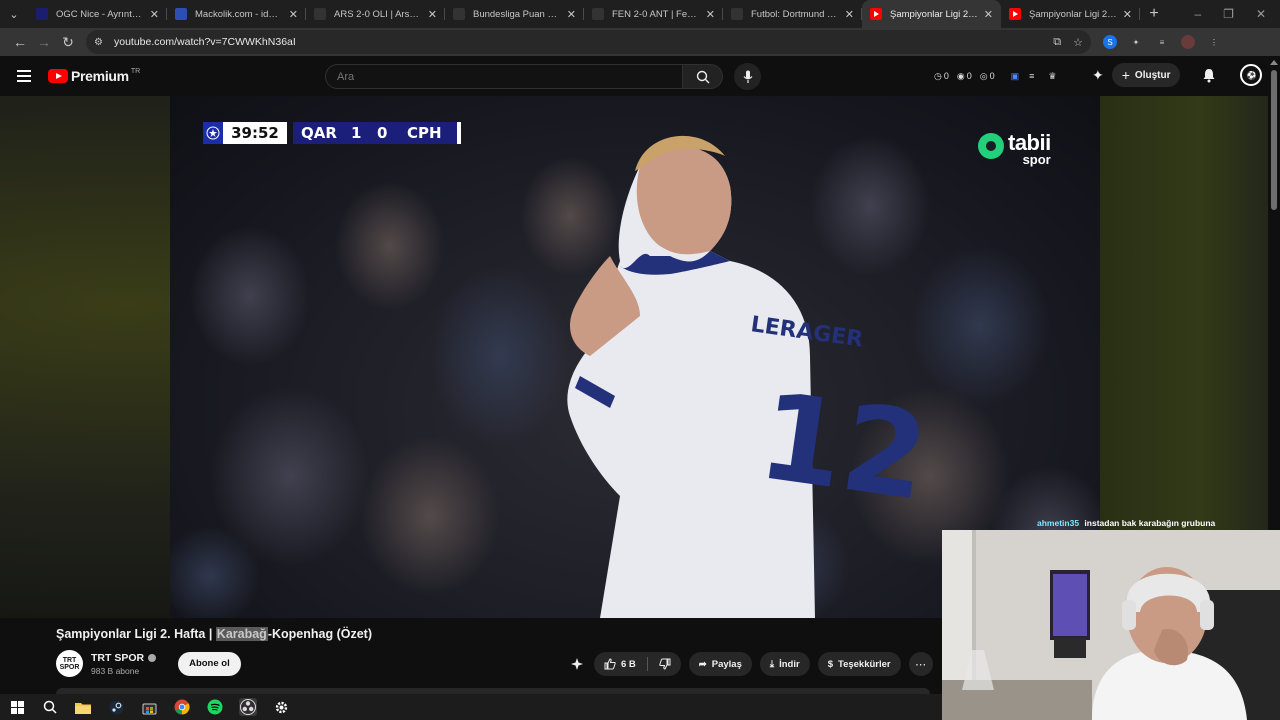  I want to click on taskbar, so click(471, 707).